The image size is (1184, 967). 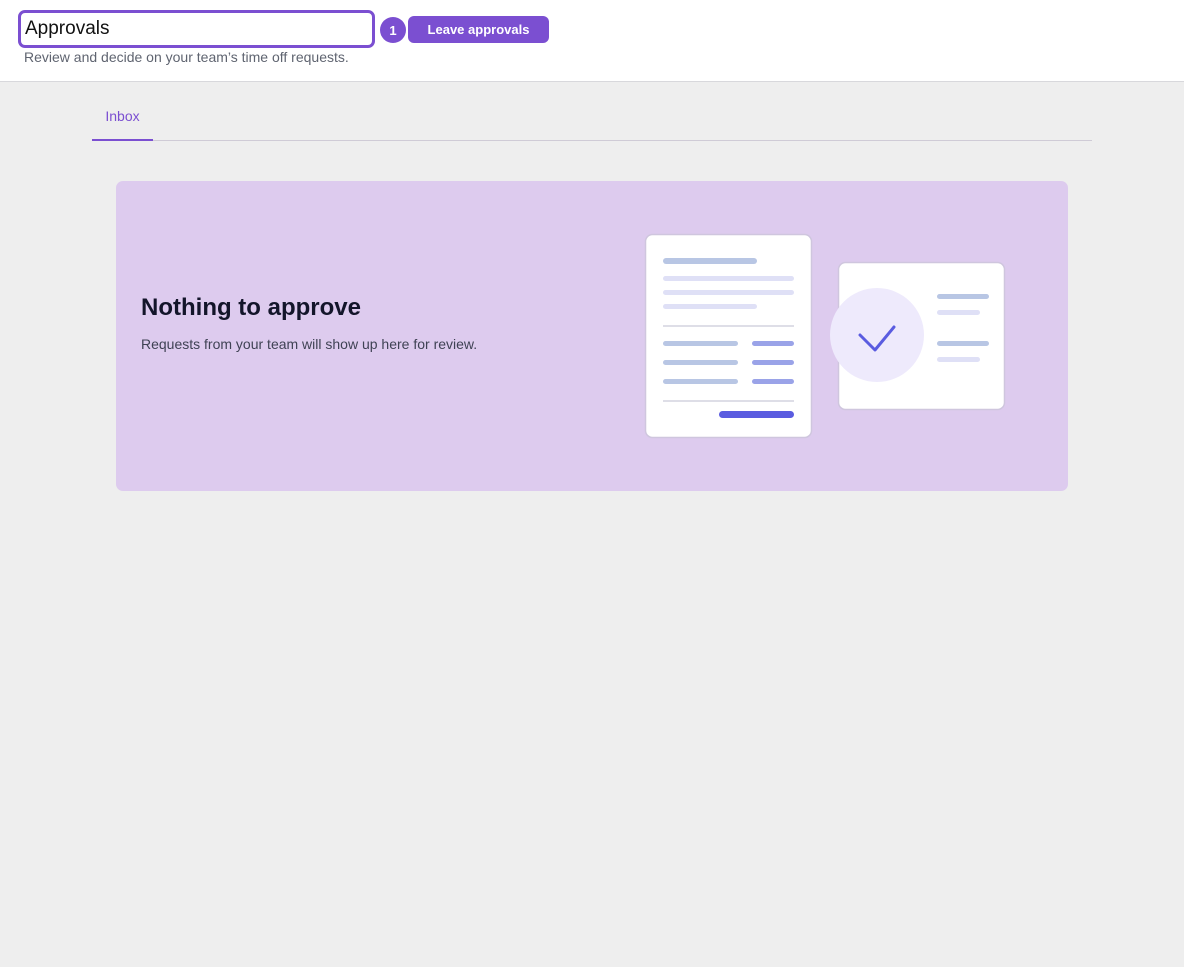 I want to click on empty-state-title: Nothing to approve, so click(x=251, y=307).